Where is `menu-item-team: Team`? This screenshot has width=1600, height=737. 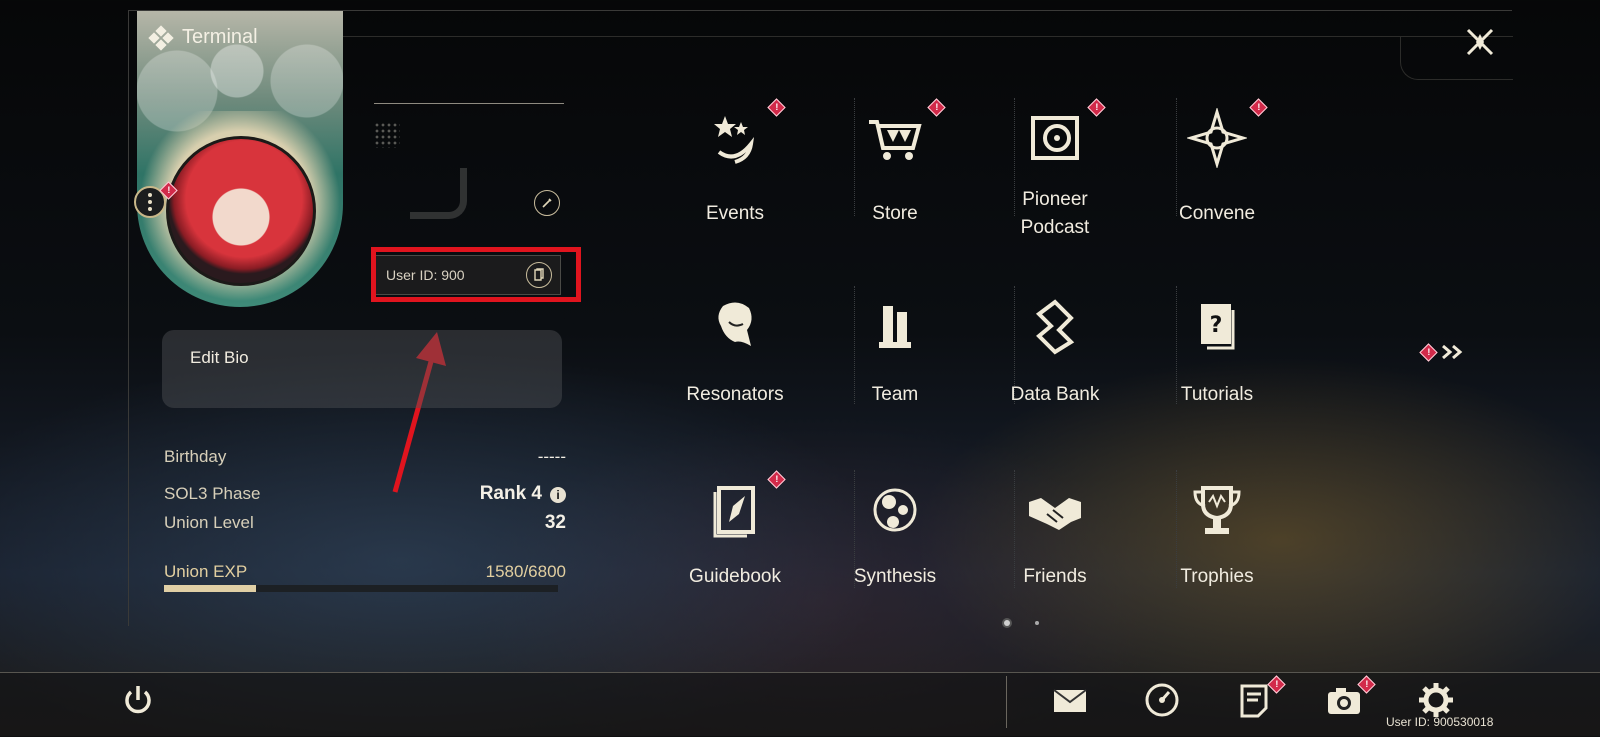
menu-item-team: Team is located at coordinates (895, 361).